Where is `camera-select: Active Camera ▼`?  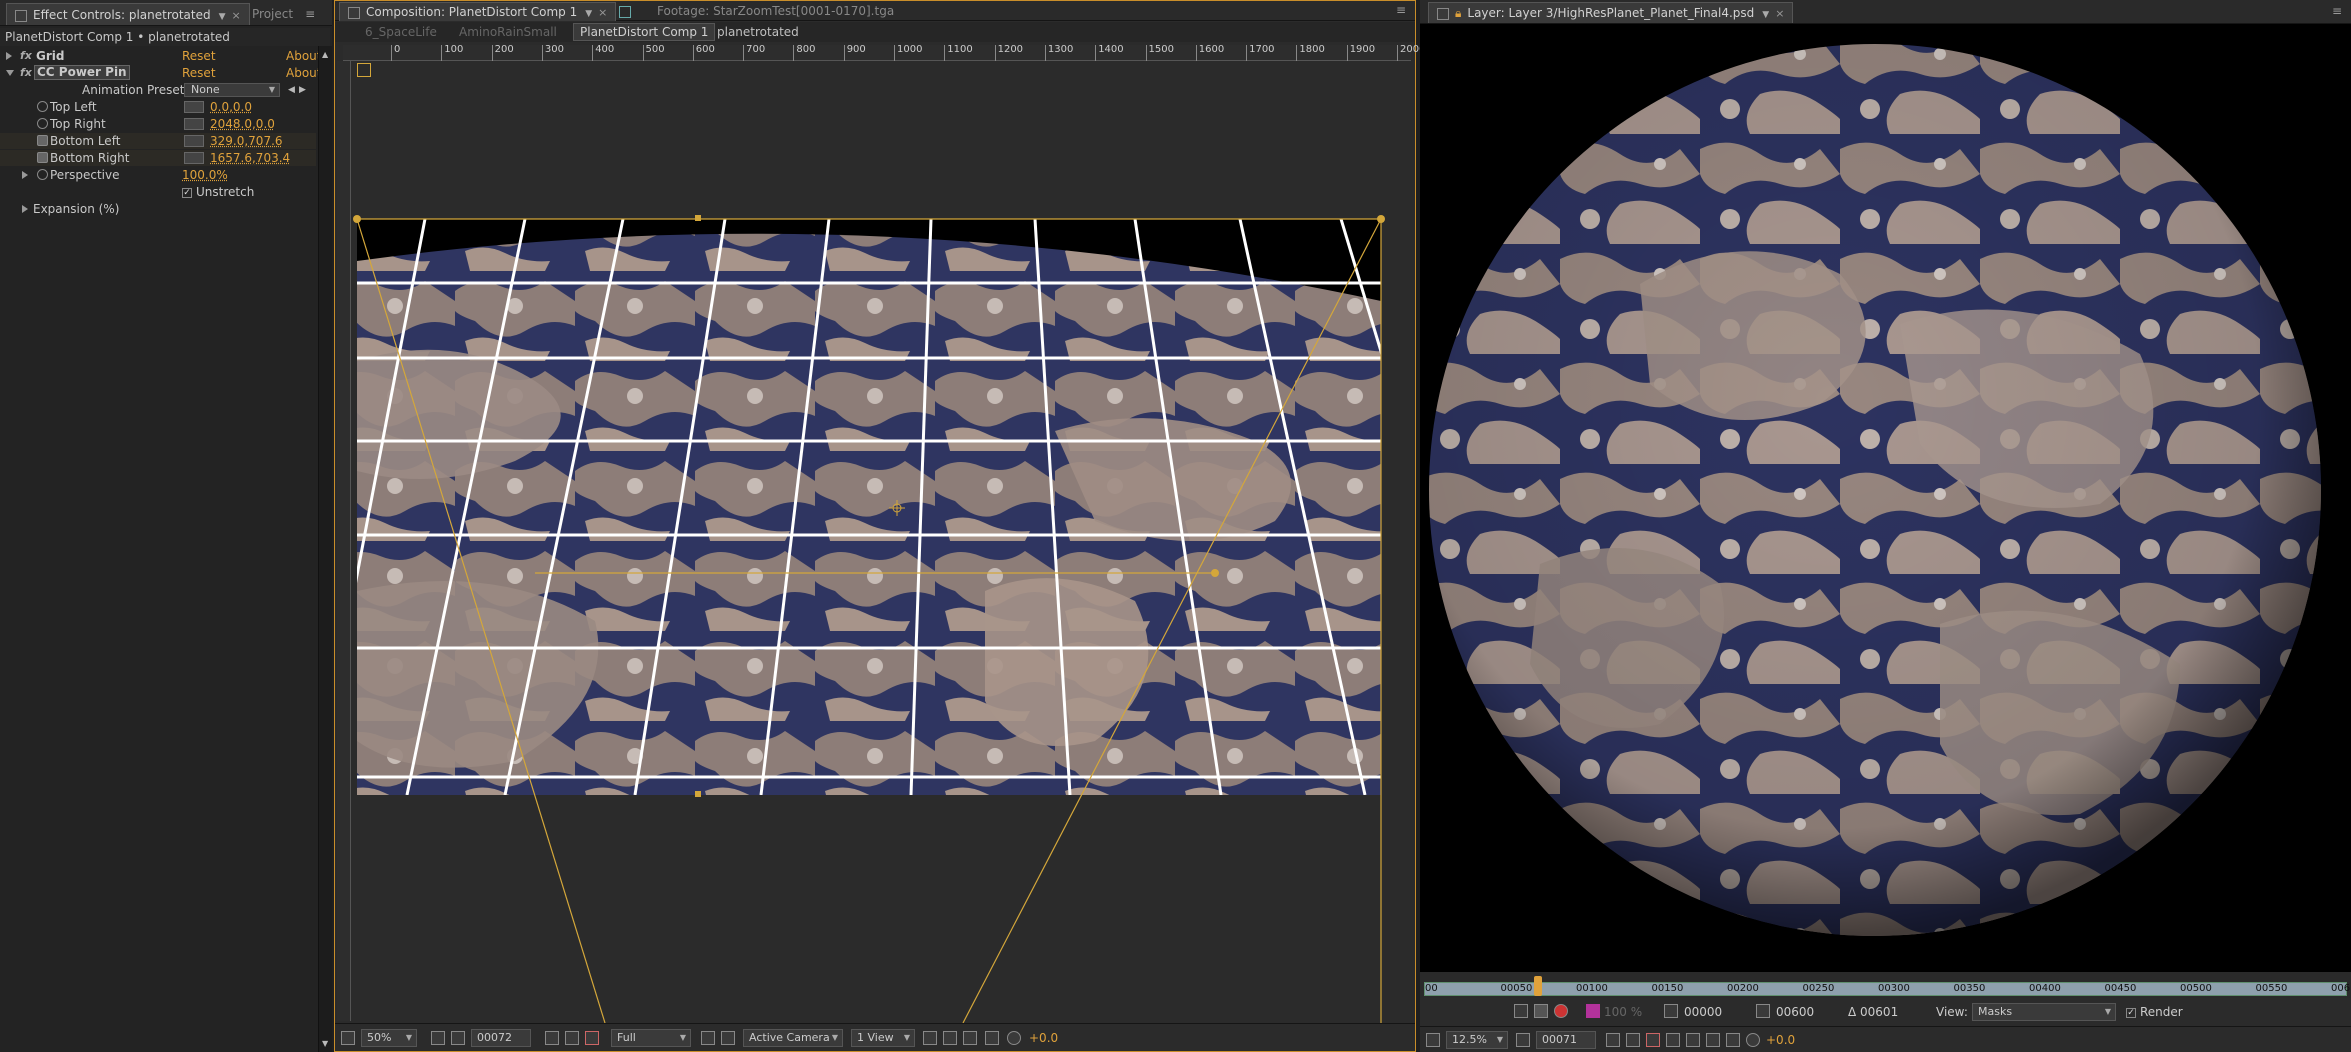
camera-select: Active Camera ▼ is located at coordinates (793, 1038).